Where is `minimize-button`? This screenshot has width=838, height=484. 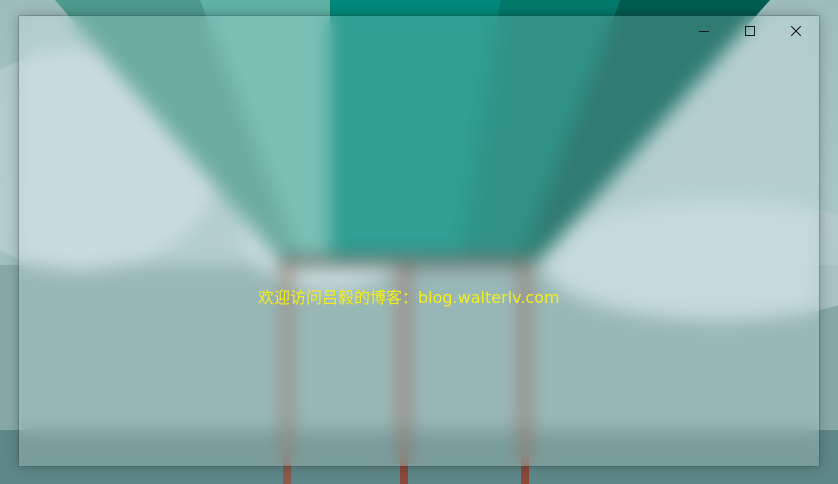 minimize-button is located at coordinates (704, 31).